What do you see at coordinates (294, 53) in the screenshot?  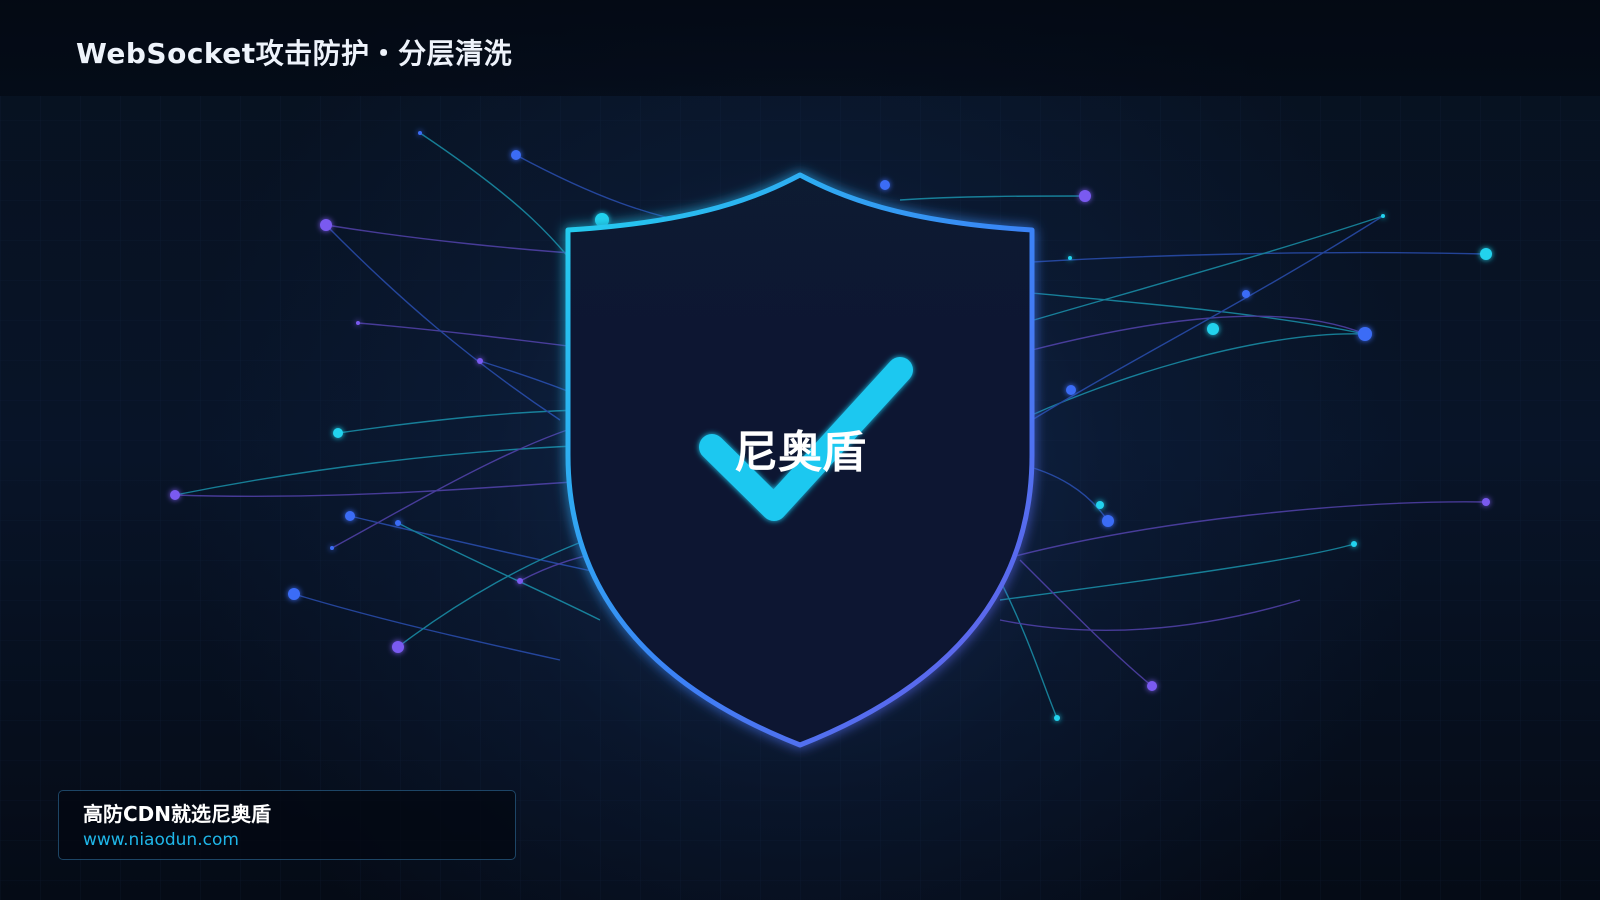 I see `page-title: WebSocket攻击防护・分层清洗` at bounding box center [294, 53].